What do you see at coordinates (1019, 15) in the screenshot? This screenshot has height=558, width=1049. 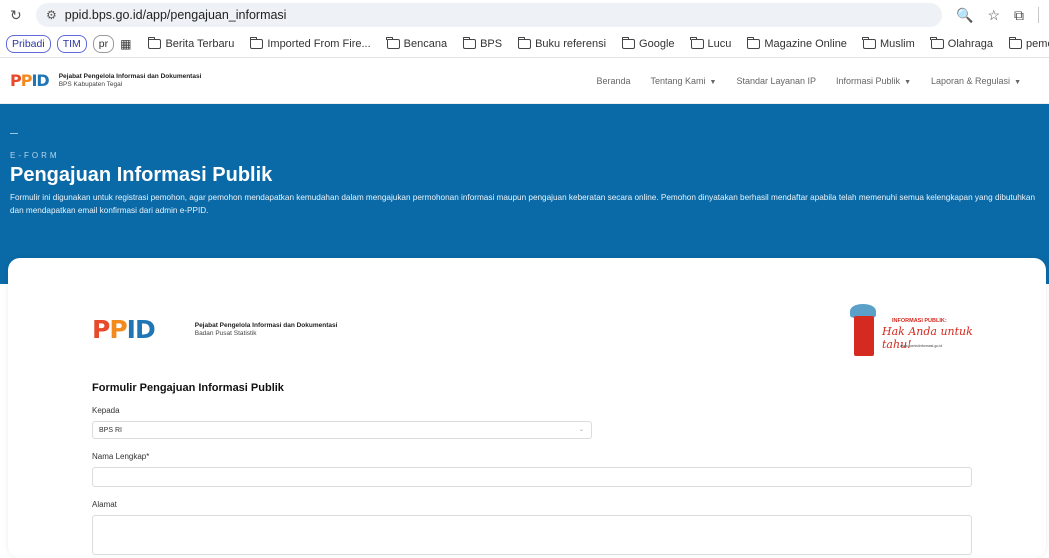 I see `extensions-icon: ⧉` at bounding box center [1019, 15].